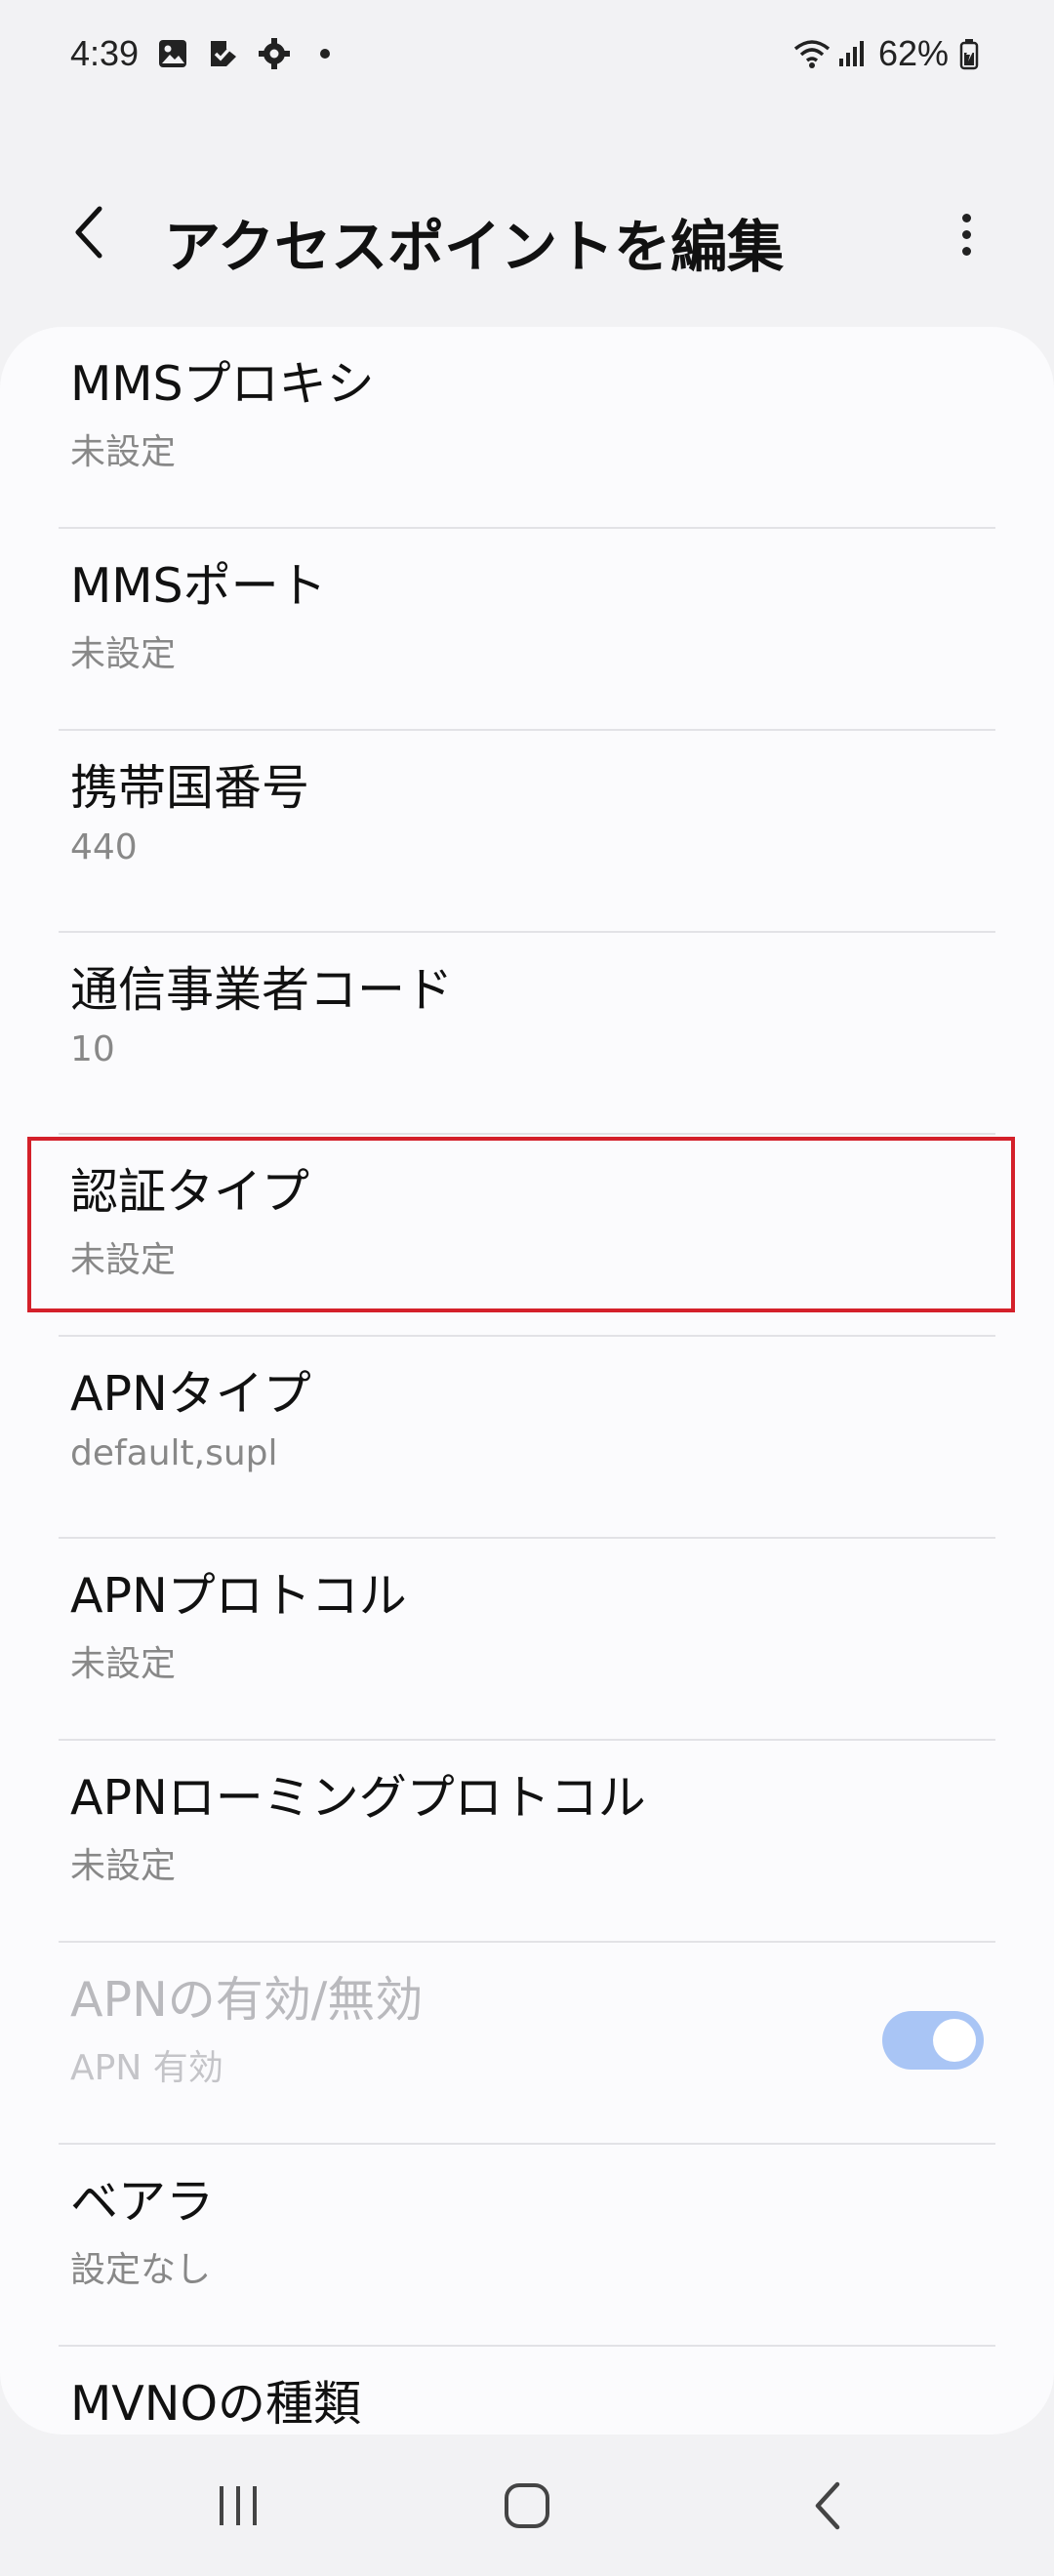 The height and width of the screenshot is (2576, 1054). I want to click on setting-apn-enable: APNの有効/無効 APN 有効, so click(527, 2044).